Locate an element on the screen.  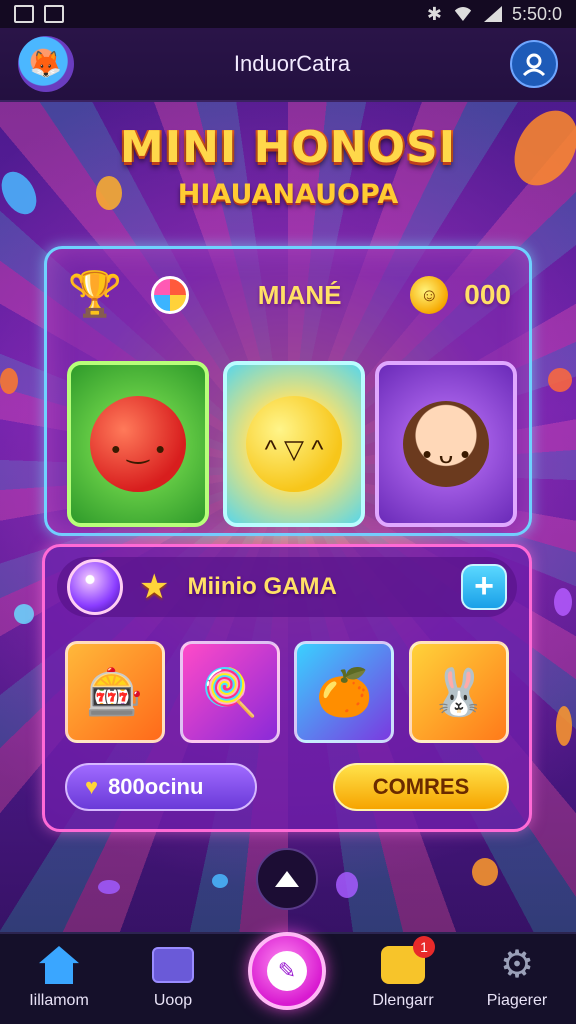
game-tiles: 🎰 🍭 🍊 🐰 is located at coordinates (287, 692).